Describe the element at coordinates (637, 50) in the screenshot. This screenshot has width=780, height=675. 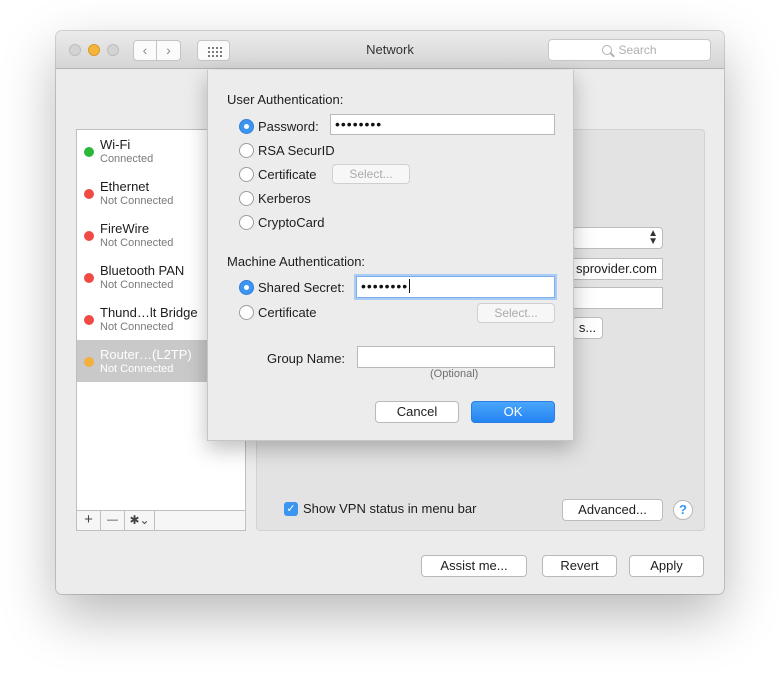
I see `search-placeholder: Search` at that location.